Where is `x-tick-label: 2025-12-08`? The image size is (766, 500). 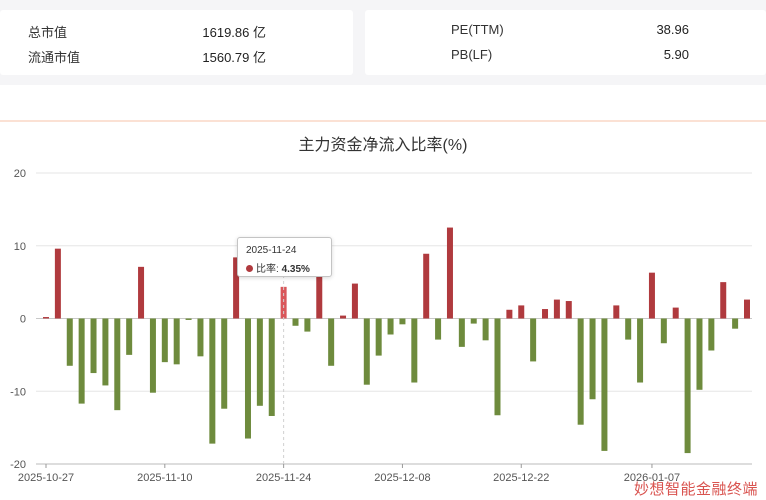
x-tick-label: 2025-12-08 is located at coordinates (402, 478).